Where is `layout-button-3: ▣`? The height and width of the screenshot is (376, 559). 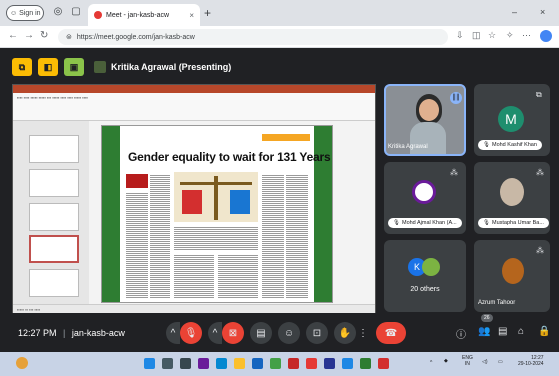
layout-button-3: ▣ is located at coordinates (74, 67).